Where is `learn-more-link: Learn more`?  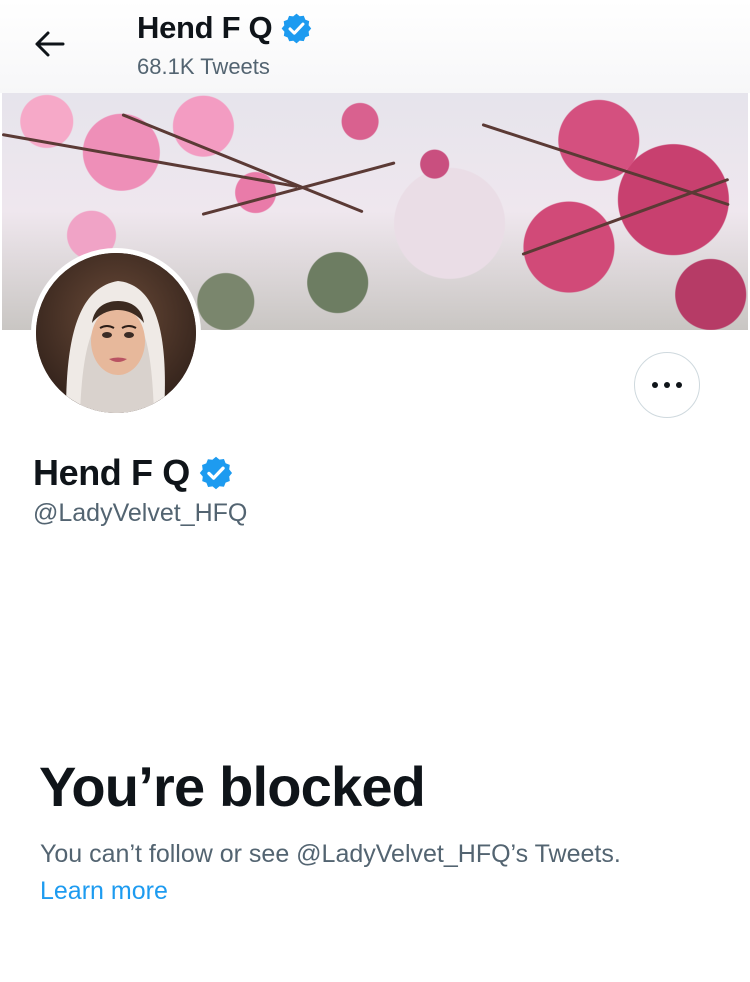
learn-more-link: Learn more is located at coordinates (104, 891).